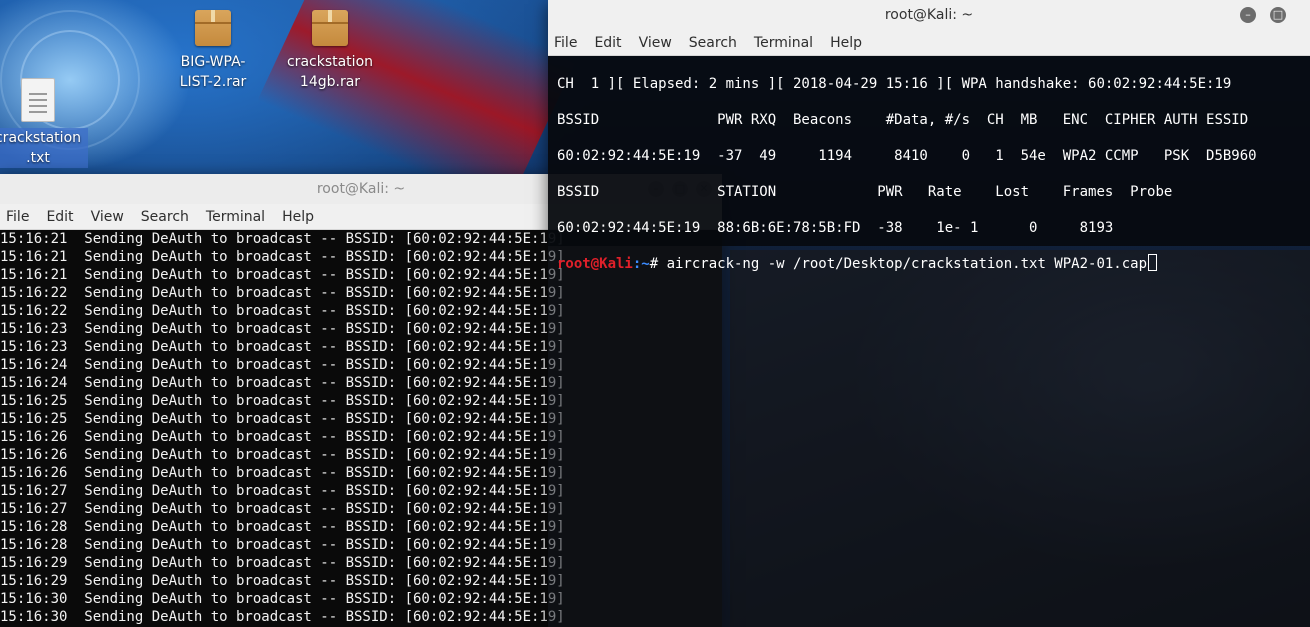 The width and height of the screenshot is (1310, 627). What do you see at coordinates (641, 264) in the screenshot?
I see `prompt-path: :~` at bounding box center [641, 264].